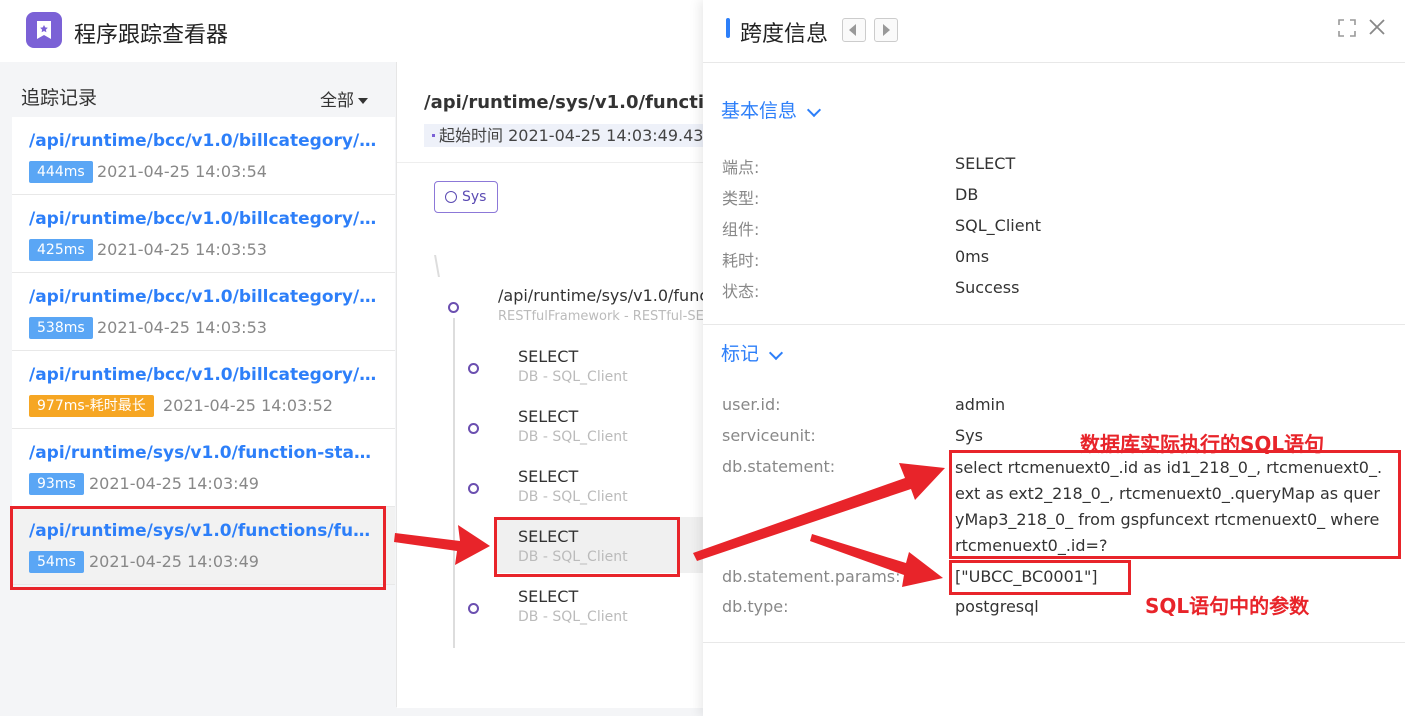 Image resolution: width=1405 pixels, height=716 pixels. I want to click on annotation-box-params, so click(1040, 577).